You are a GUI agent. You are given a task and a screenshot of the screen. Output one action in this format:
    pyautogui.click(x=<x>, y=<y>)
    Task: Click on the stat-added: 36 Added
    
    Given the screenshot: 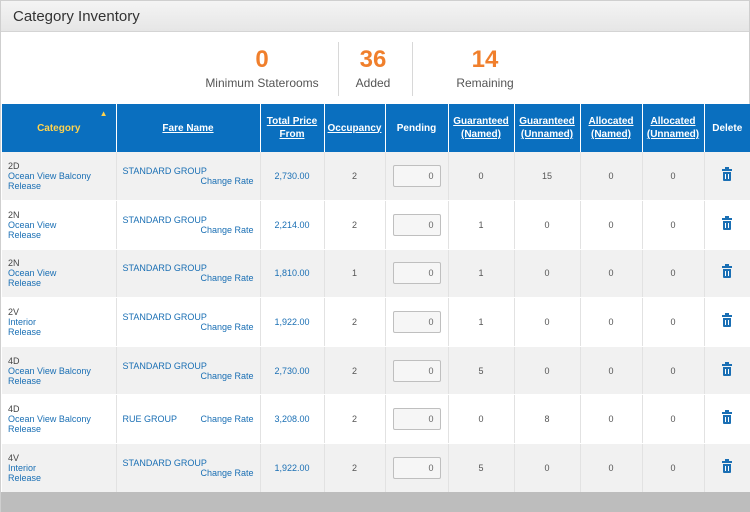 What is the action you would take?
    pyautogui.click(x=373, y=68)
    